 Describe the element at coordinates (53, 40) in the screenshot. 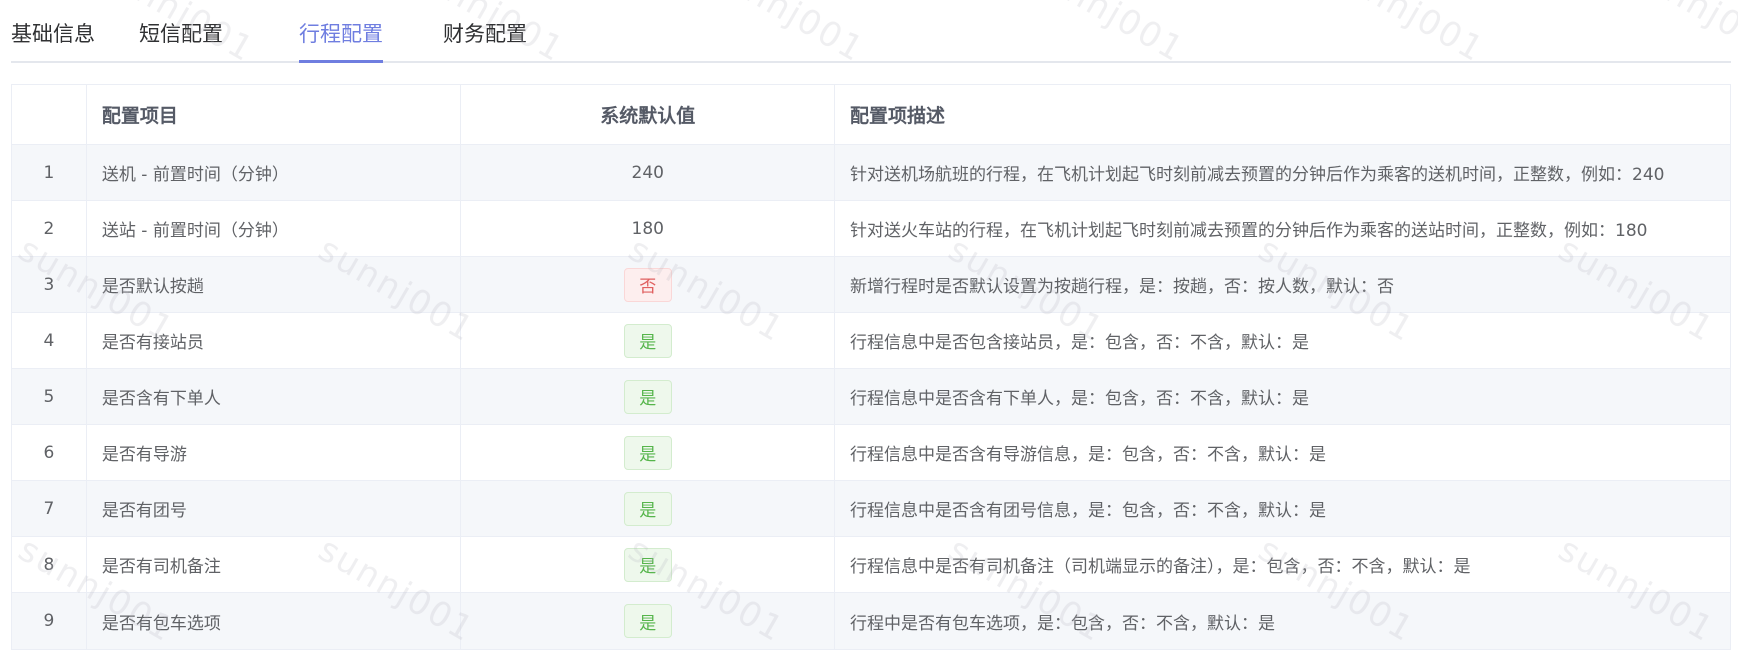

I see `tab-basic-info: 基础信息` at that location.